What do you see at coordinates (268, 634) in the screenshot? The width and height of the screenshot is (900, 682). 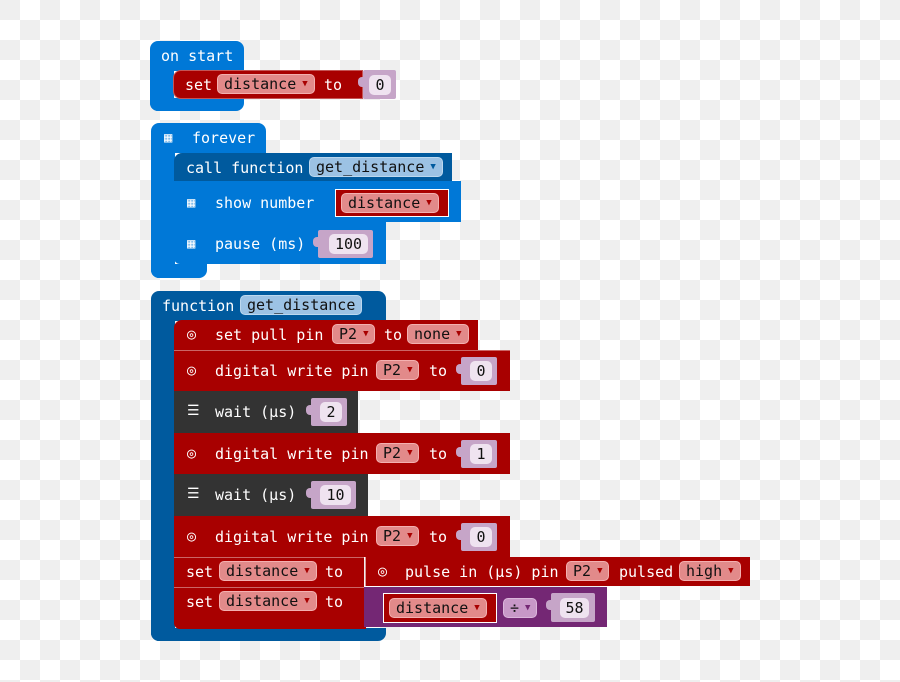 I see `function-footer` at bounding box center [268, 634].